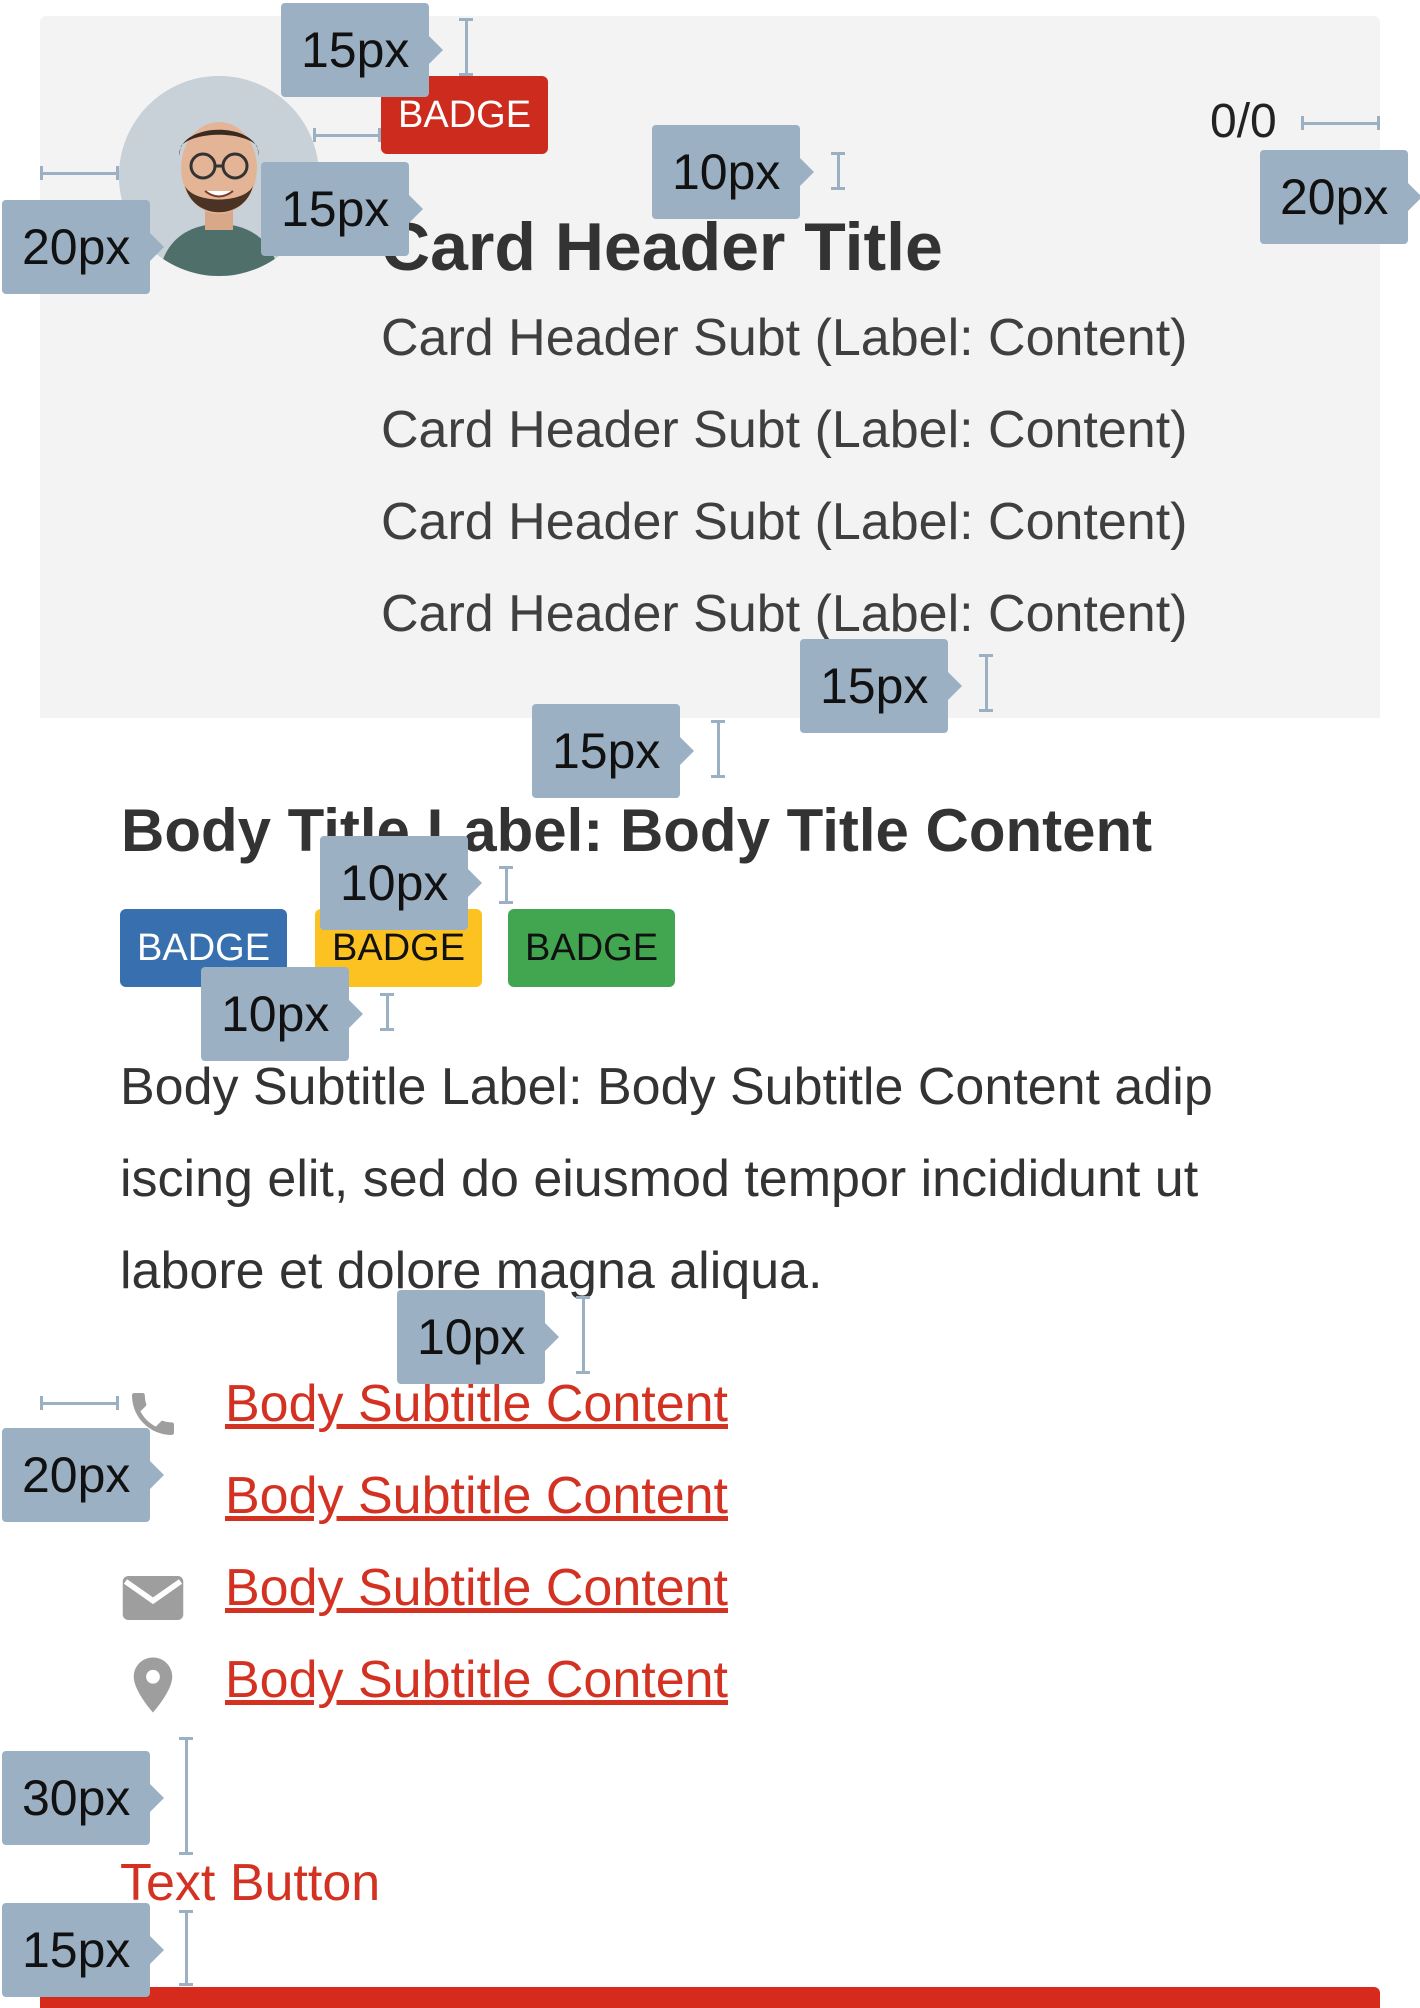 The height and width of the screenshot is (2008, 1420). What do you see at coordinates (637, 830) in the screenshot?
I see `body-title: Body Title Label: Body Title Content` at bounding box center [637, 830].